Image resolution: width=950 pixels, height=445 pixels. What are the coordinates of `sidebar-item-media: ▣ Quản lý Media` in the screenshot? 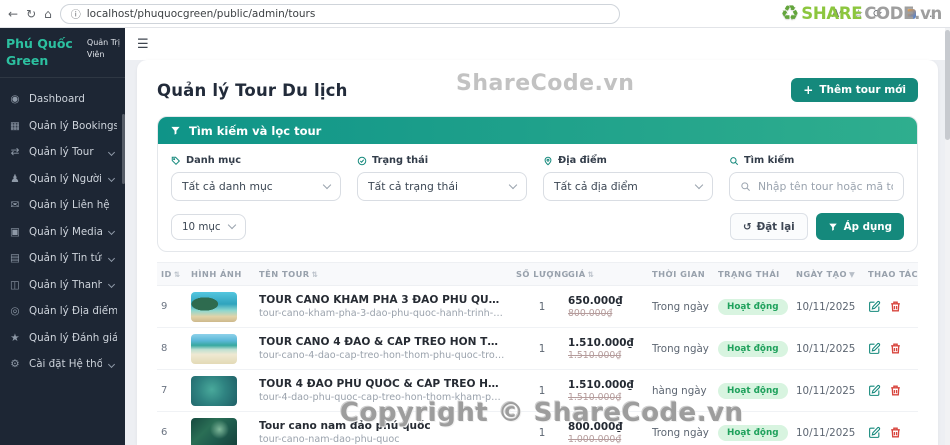 It's located at (62, 232).